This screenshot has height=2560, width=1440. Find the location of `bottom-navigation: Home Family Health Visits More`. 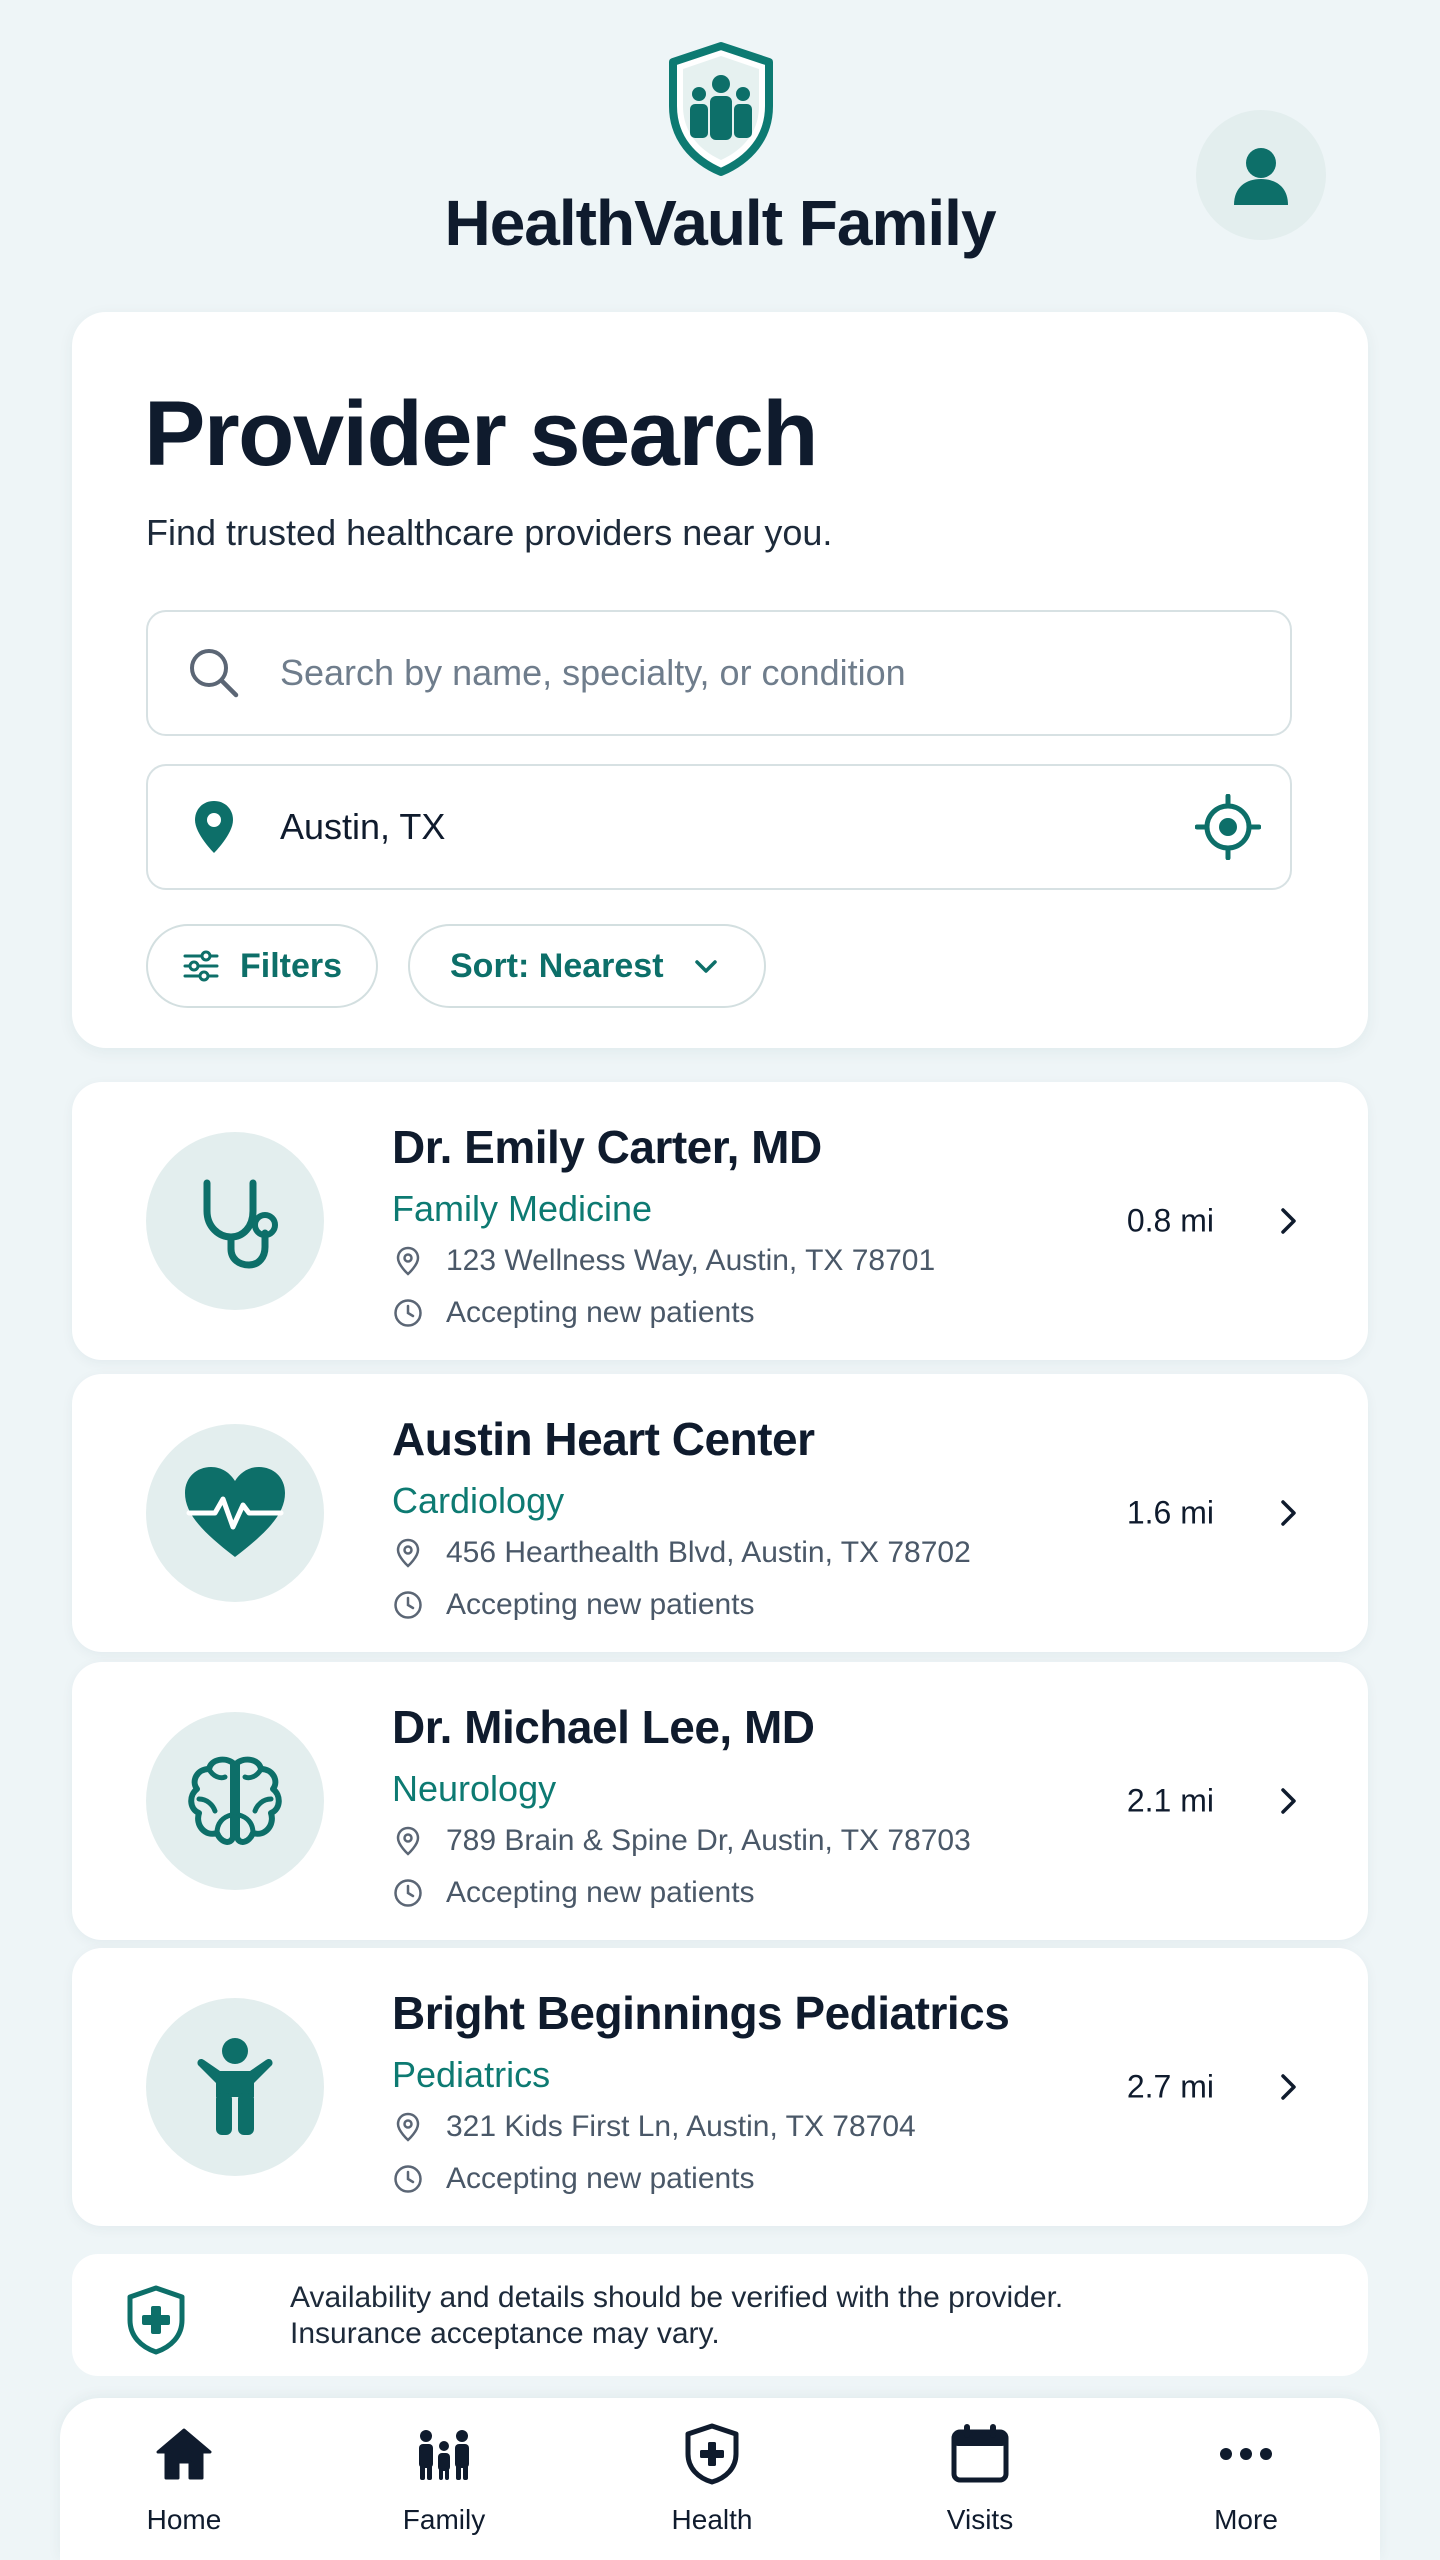

bottom-navigation: Home Family Health Visits More is located at coordinates (720, 2479).